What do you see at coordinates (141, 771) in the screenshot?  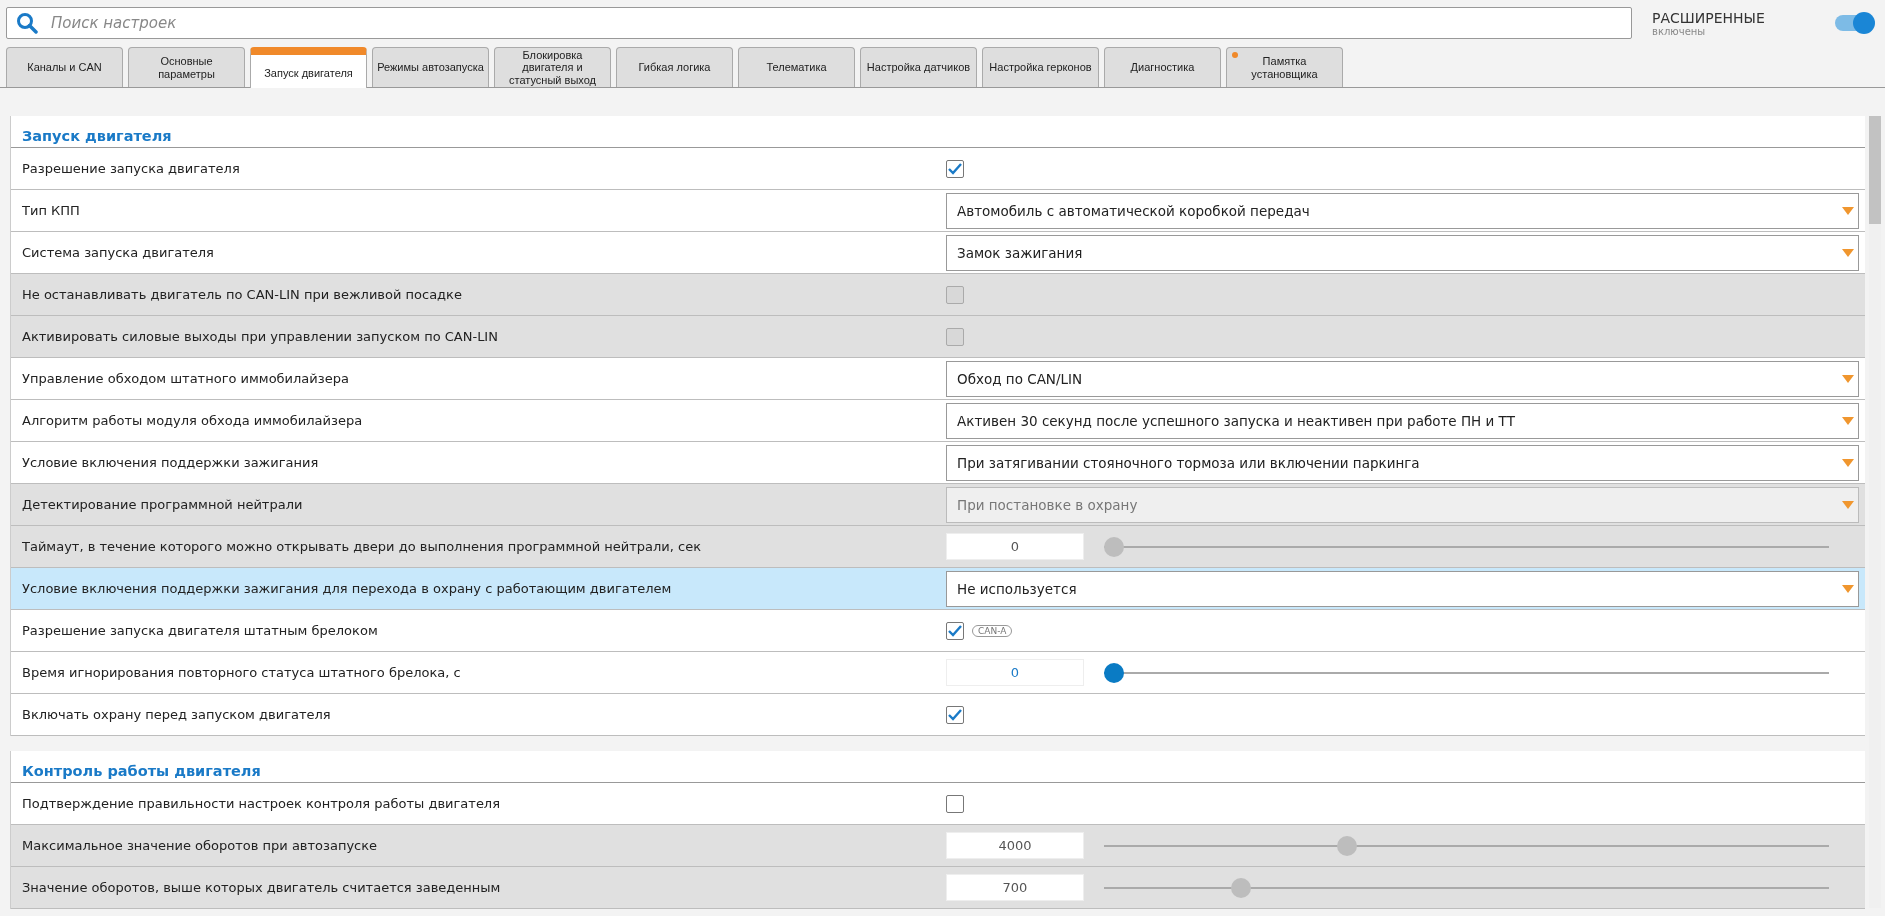 I see `section-title: Контроль работы двигателя` at bounding box center [141, 771].